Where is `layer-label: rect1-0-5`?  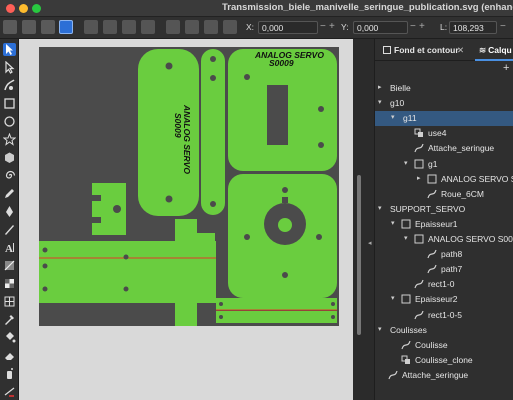 layer-label: rect1-0-5 is located at coordinates (445, 314).